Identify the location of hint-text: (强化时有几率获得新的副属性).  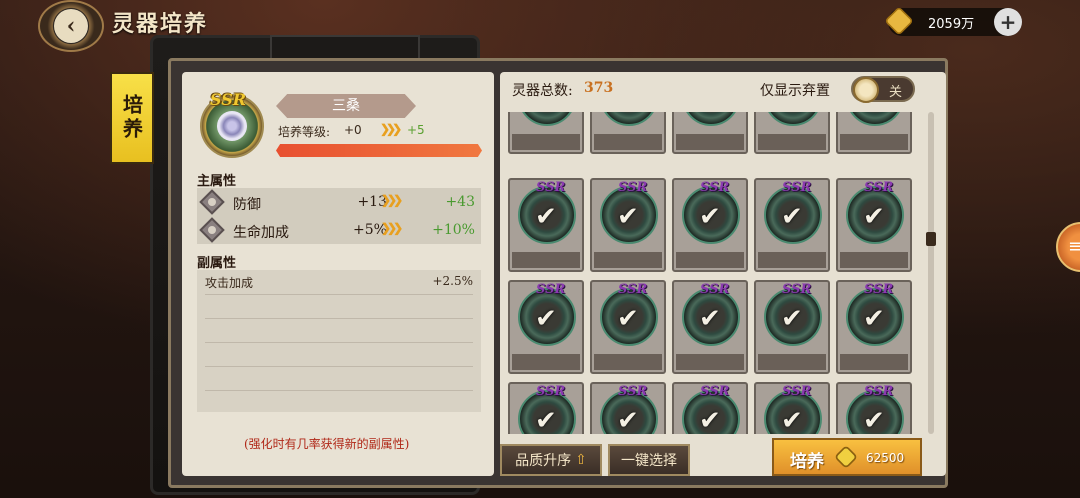
(327, 444).